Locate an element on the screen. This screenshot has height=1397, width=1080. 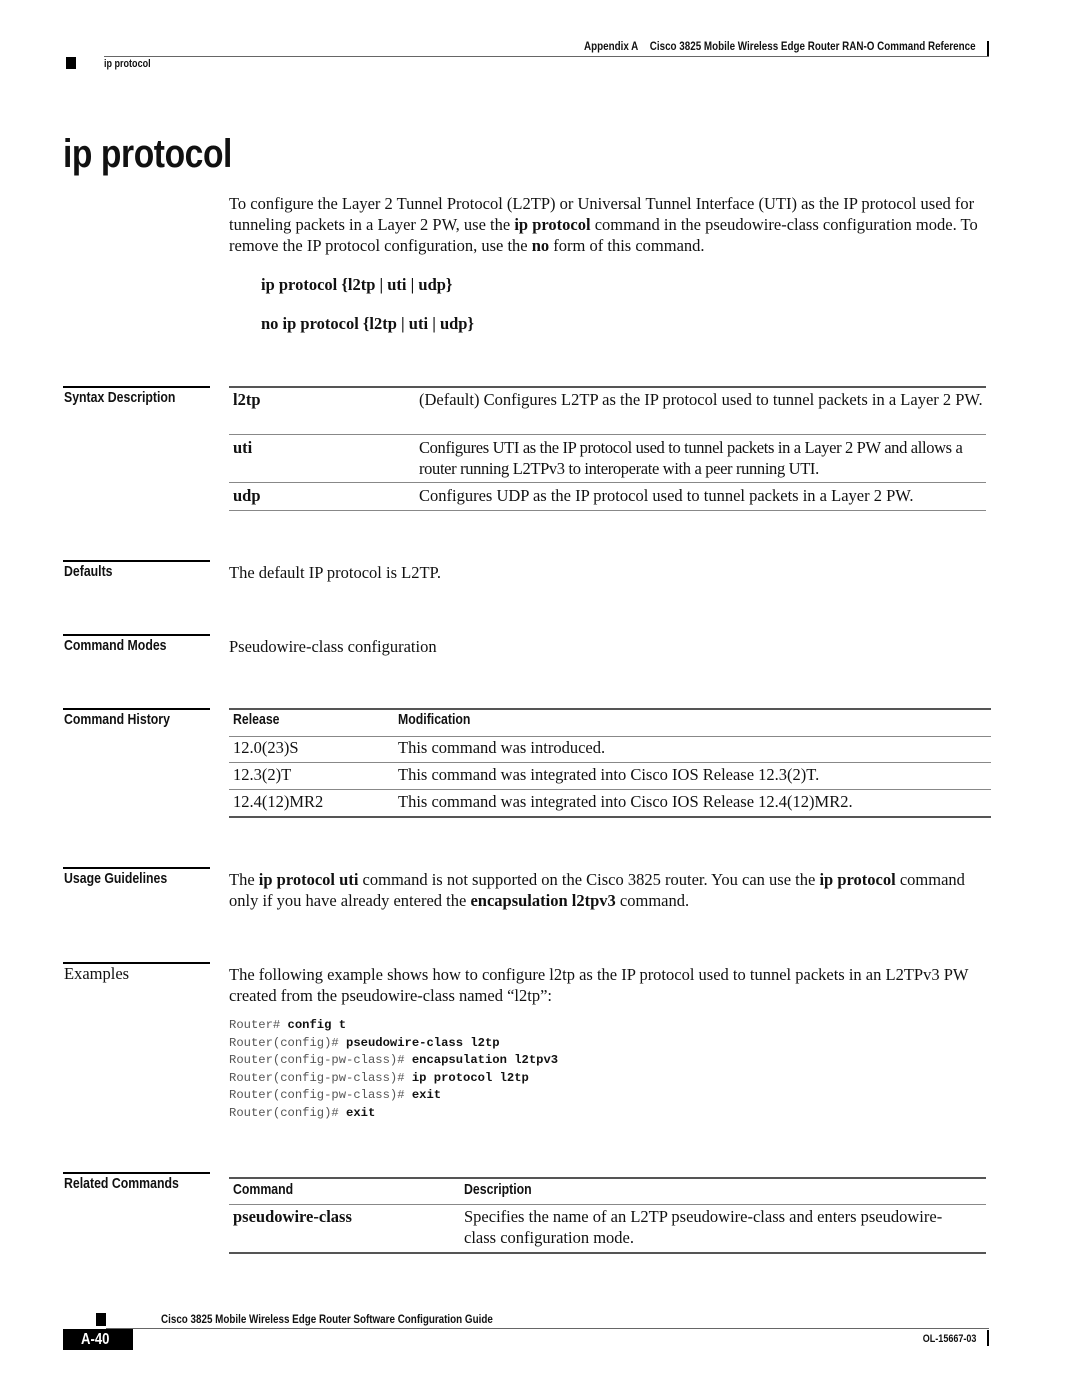
related-commands-label: Related Commands is located at coordinates (121, 1183).